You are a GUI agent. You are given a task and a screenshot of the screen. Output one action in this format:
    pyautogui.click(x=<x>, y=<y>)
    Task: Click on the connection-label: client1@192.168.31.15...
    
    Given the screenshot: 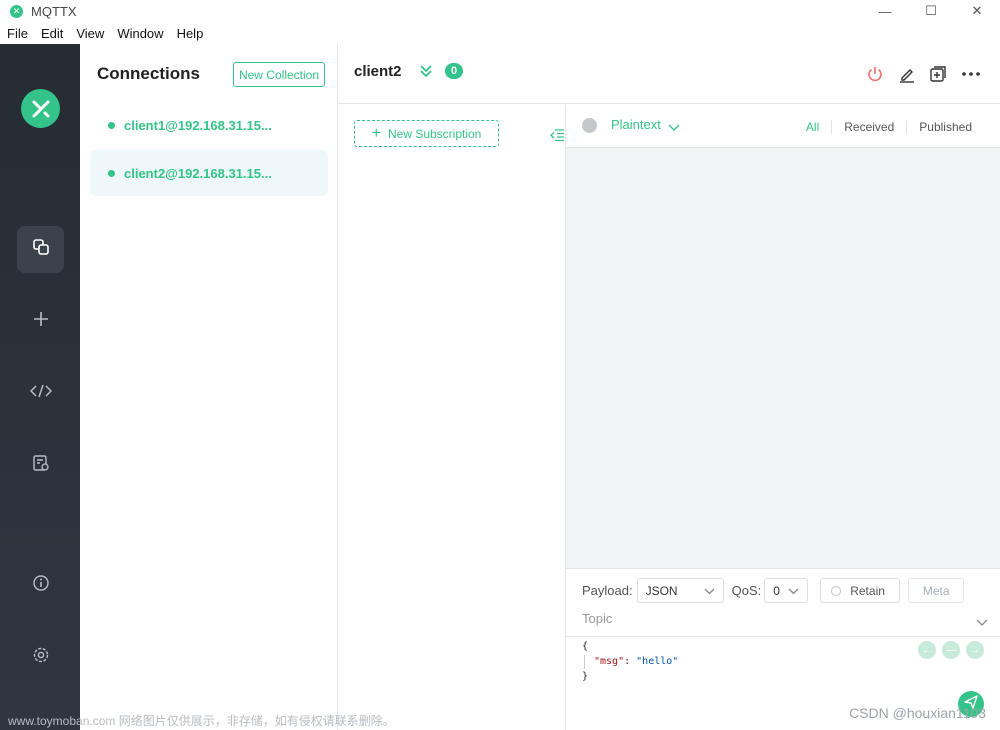 What is the action you would take?
    pyautogui.click(x=198, y=125)
    